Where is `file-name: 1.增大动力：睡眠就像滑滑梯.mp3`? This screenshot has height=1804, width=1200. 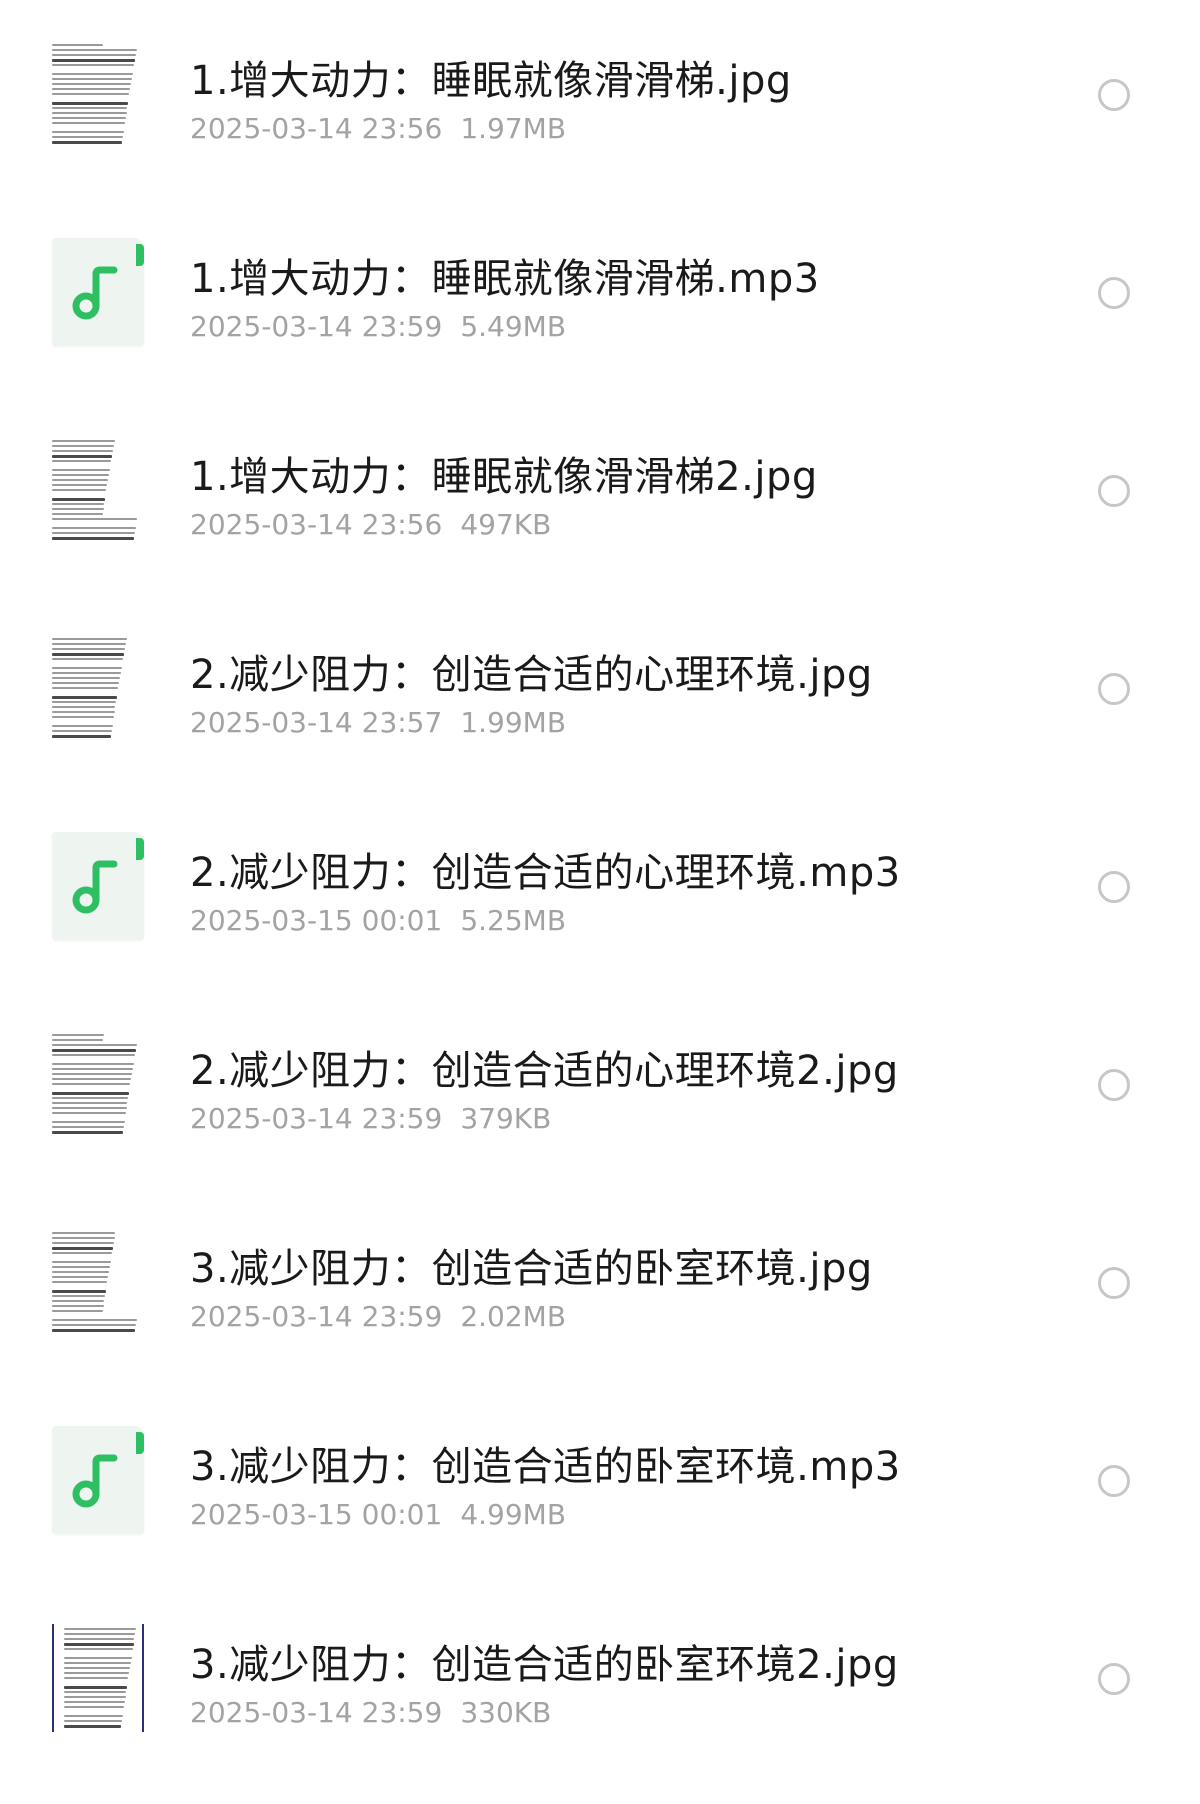
file-name: 1.增大动力：睡眠就像滑滑梯.mp3 is located at coordinates (505, 279).